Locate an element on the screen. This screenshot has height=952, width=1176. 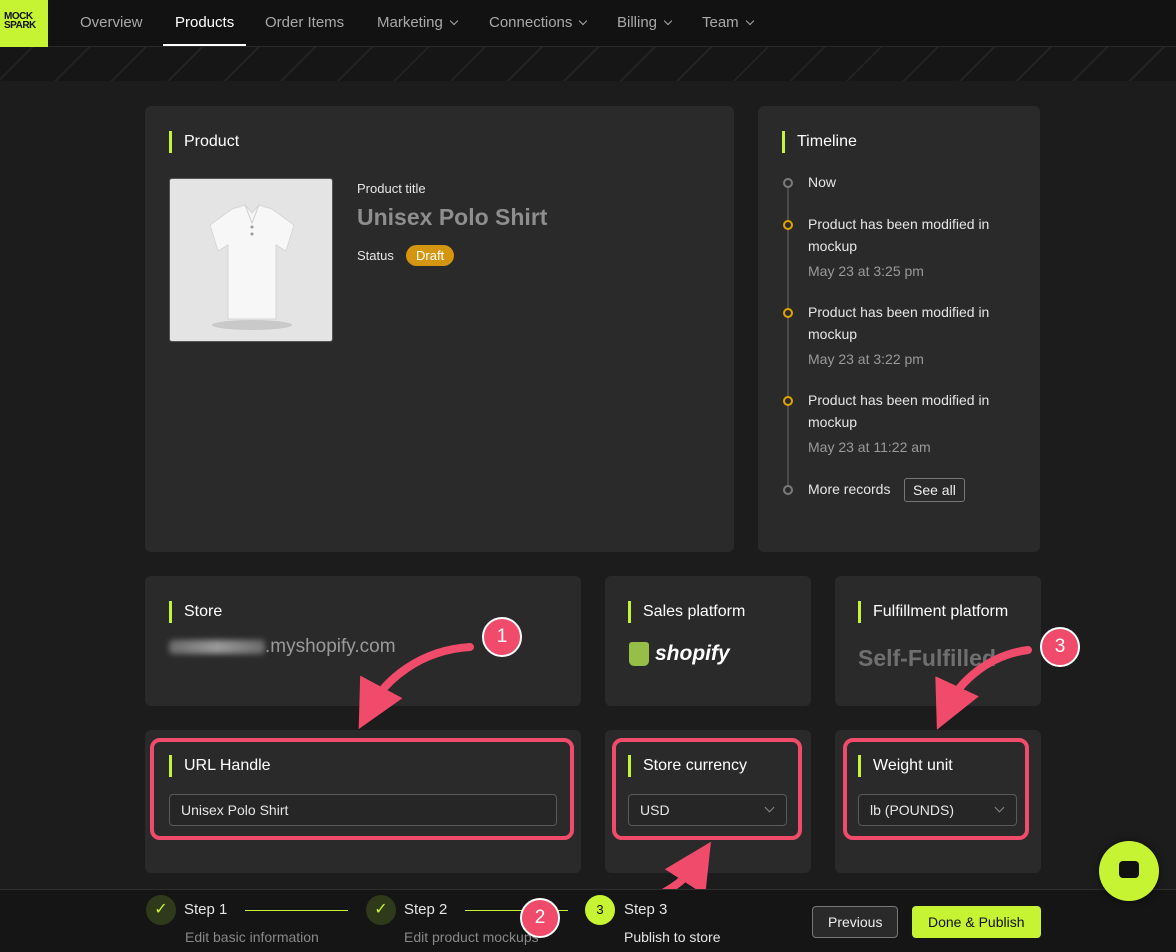
chat-button is located at coordinates (1129, 871).